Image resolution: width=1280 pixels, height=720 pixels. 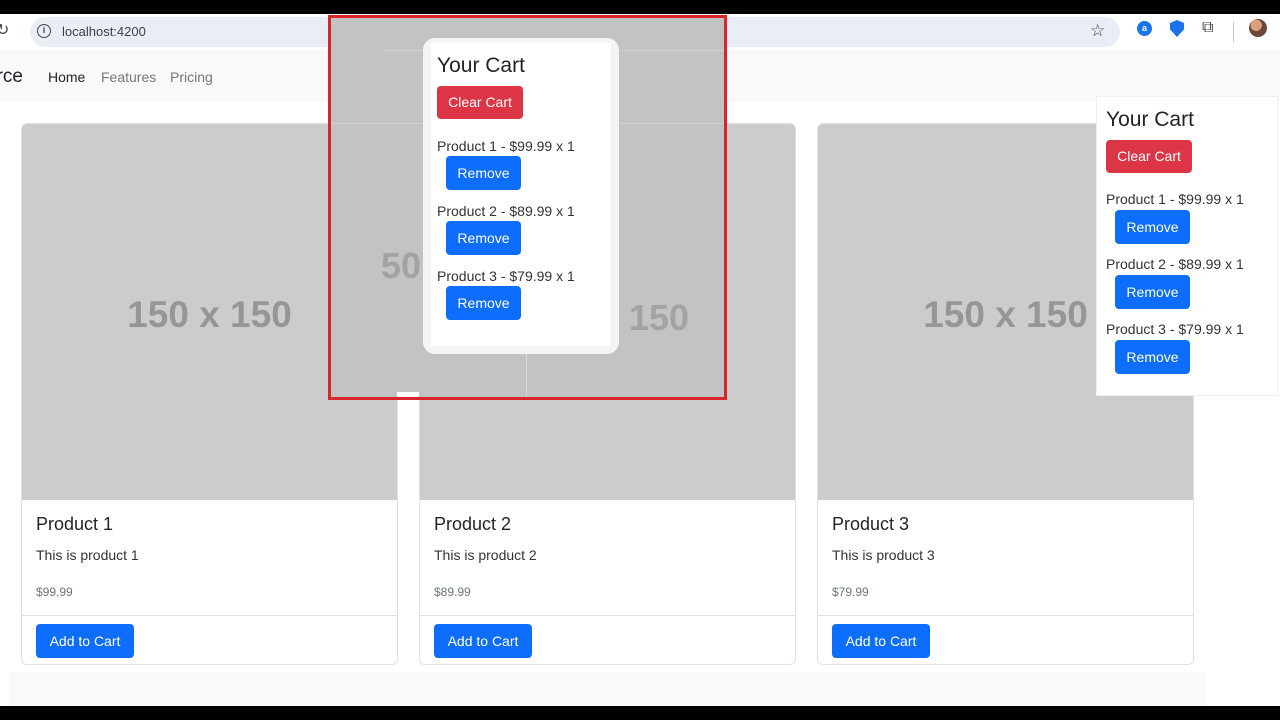 What do you see at coordinates (640, 7) in the screenshot?
I see `screen-top-bar` at bounding box center [640, 7].